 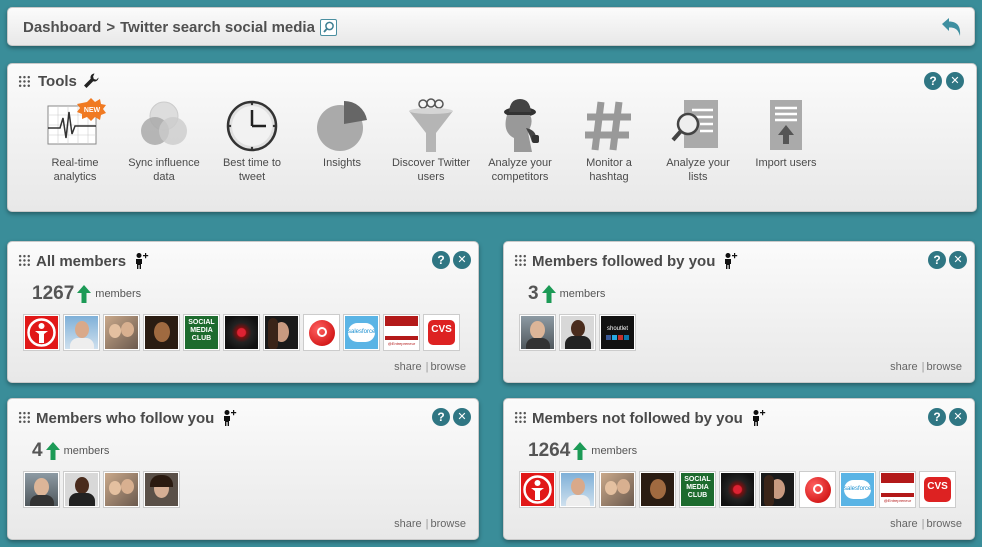 What do you see at coordinates (566, 294) in the screenshot?
I see `member-count: 3 members` at bounding box center [566, 294].